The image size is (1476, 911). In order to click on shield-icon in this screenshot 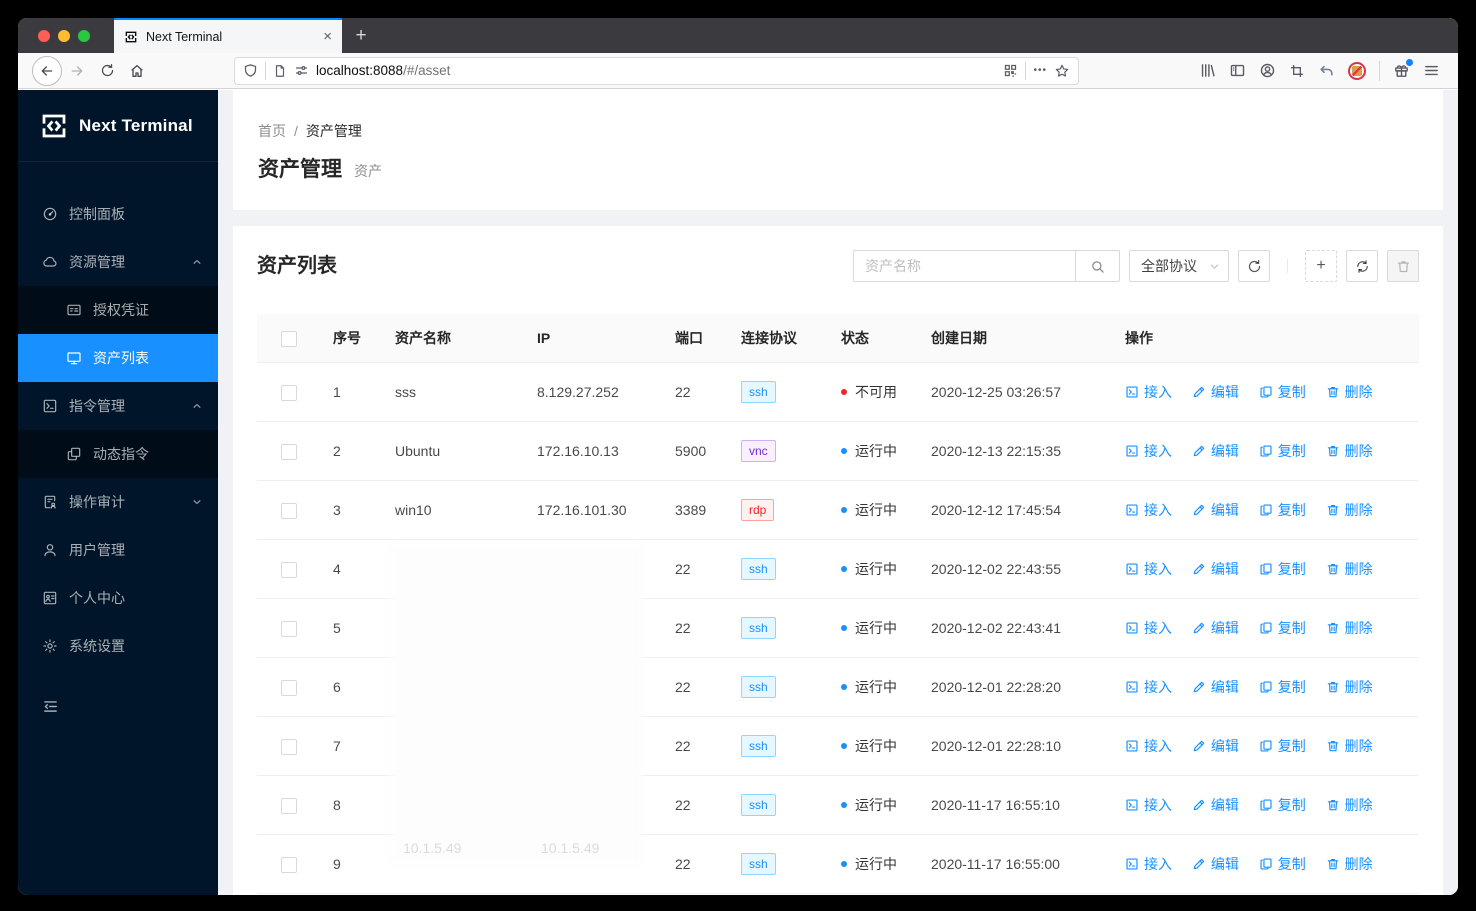, I will do `click(250, 70)`.